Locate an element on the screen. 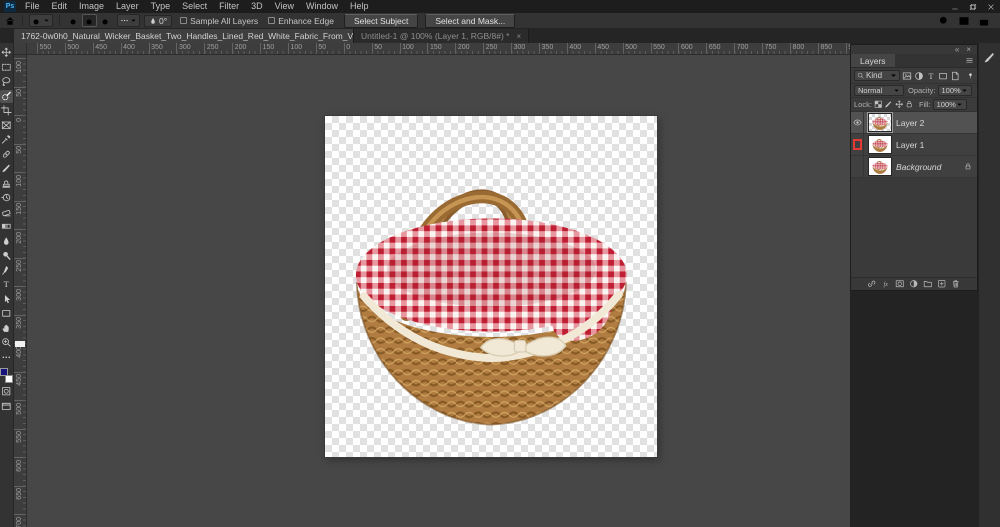  new-selection-mode is located at coordinates (73, 20).